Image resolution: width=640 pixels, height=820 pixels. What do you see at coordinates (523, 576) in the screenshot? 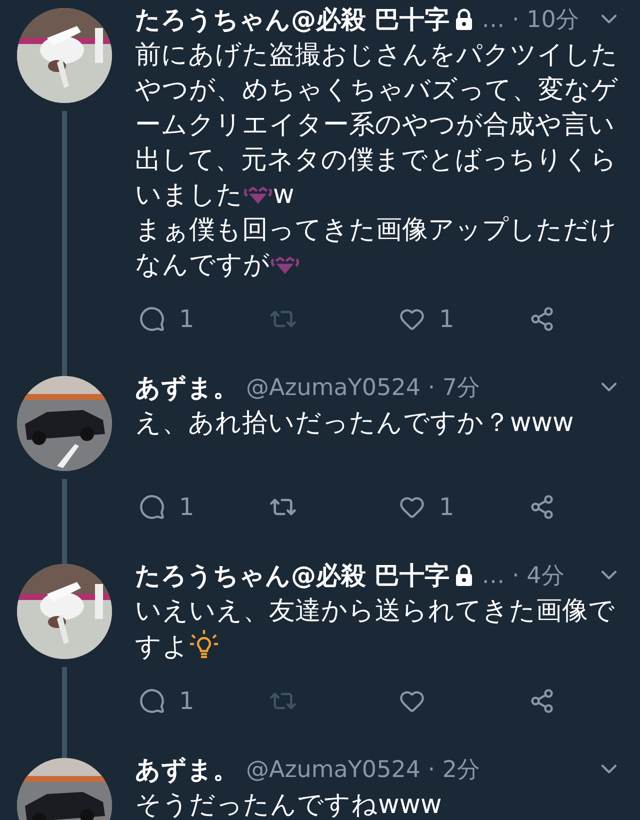
I see `tweet-meta: … · 4分` at bounding box center [523, 576].